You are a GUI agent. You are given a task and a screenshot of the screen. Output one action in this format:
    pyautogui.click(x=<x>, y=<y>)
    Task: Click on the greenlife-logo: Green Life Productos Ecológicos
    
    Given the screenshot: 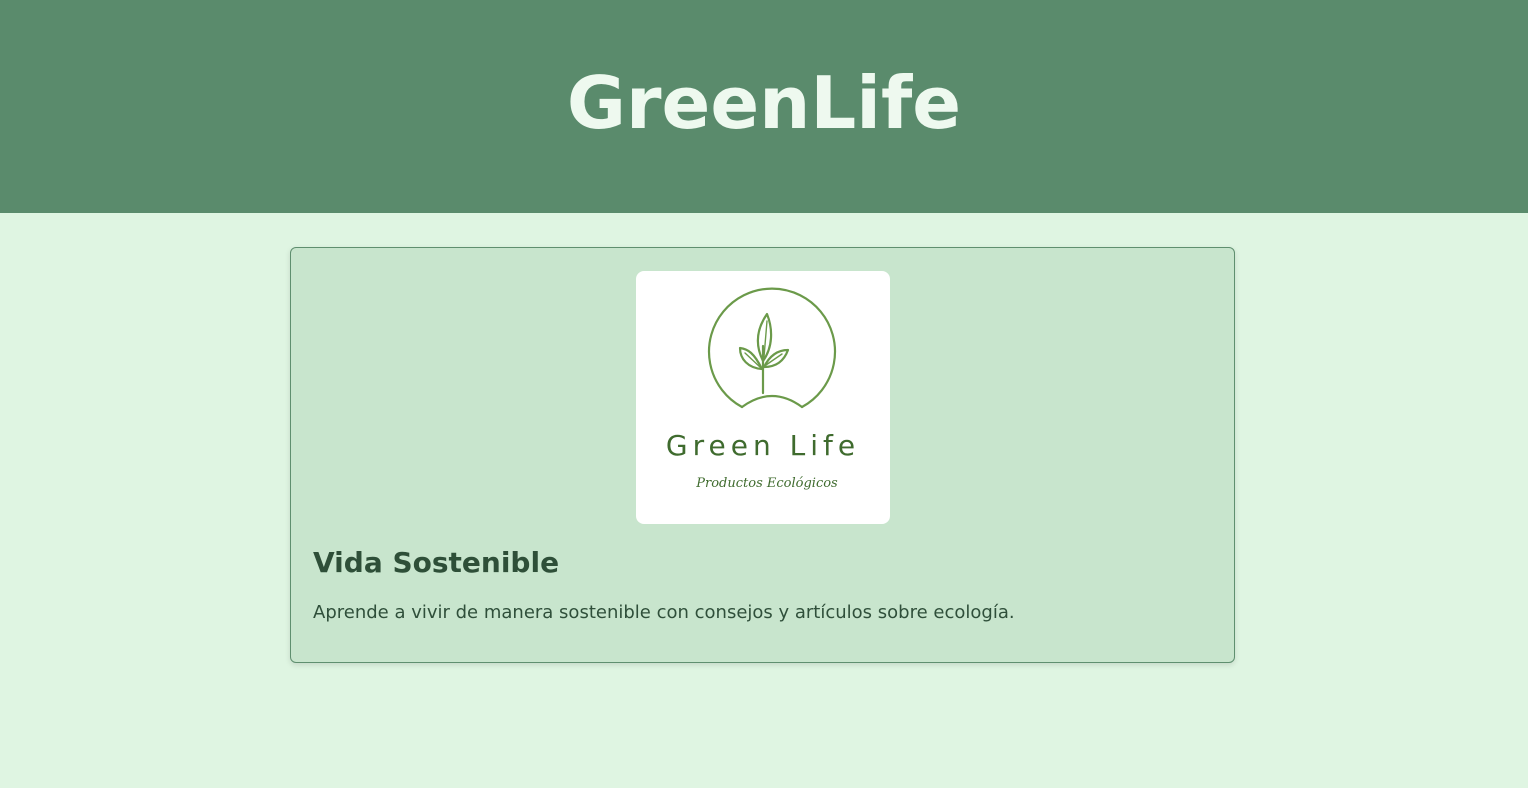 What is the action you would take?
    pyautogui.click(x=763, y=397)
    